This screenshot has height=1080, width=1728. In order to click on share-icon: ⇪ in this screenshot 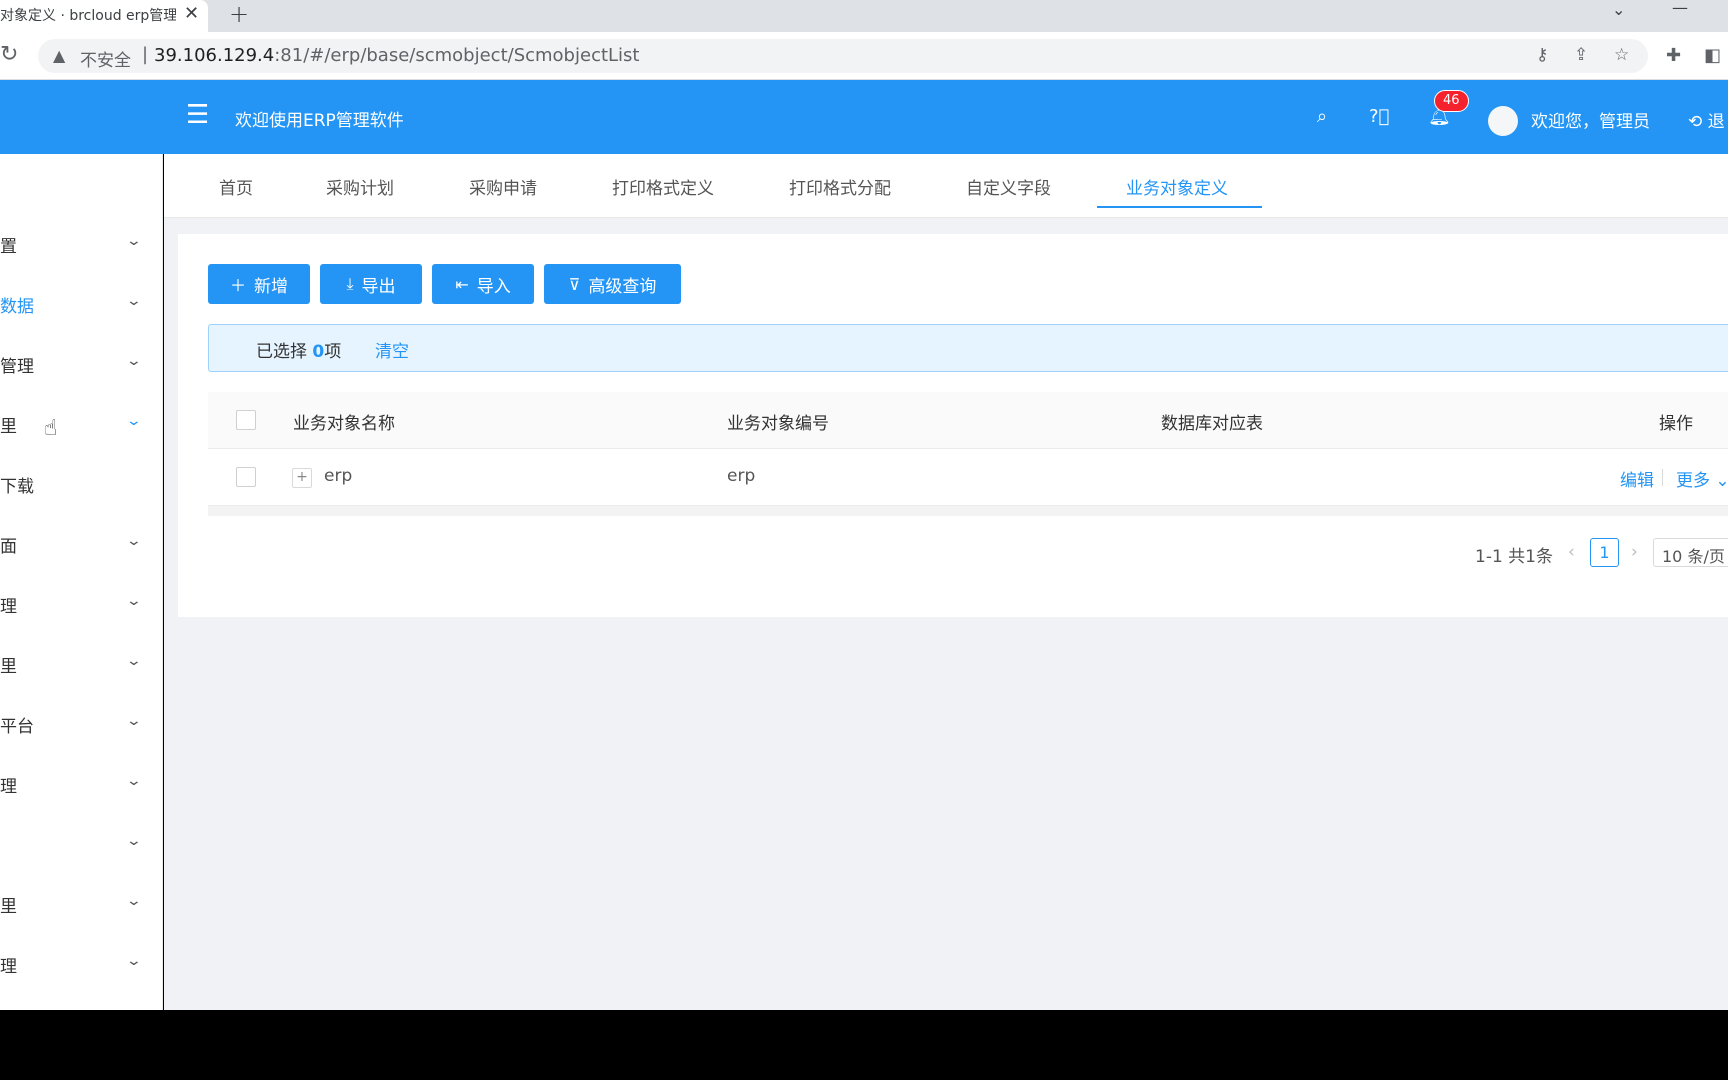, I will do `click(1581, 55)`.